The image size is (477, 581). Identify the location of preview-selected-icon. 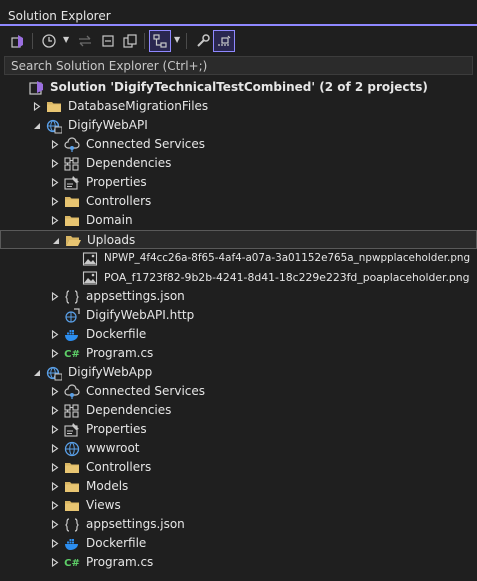
(224, 41).